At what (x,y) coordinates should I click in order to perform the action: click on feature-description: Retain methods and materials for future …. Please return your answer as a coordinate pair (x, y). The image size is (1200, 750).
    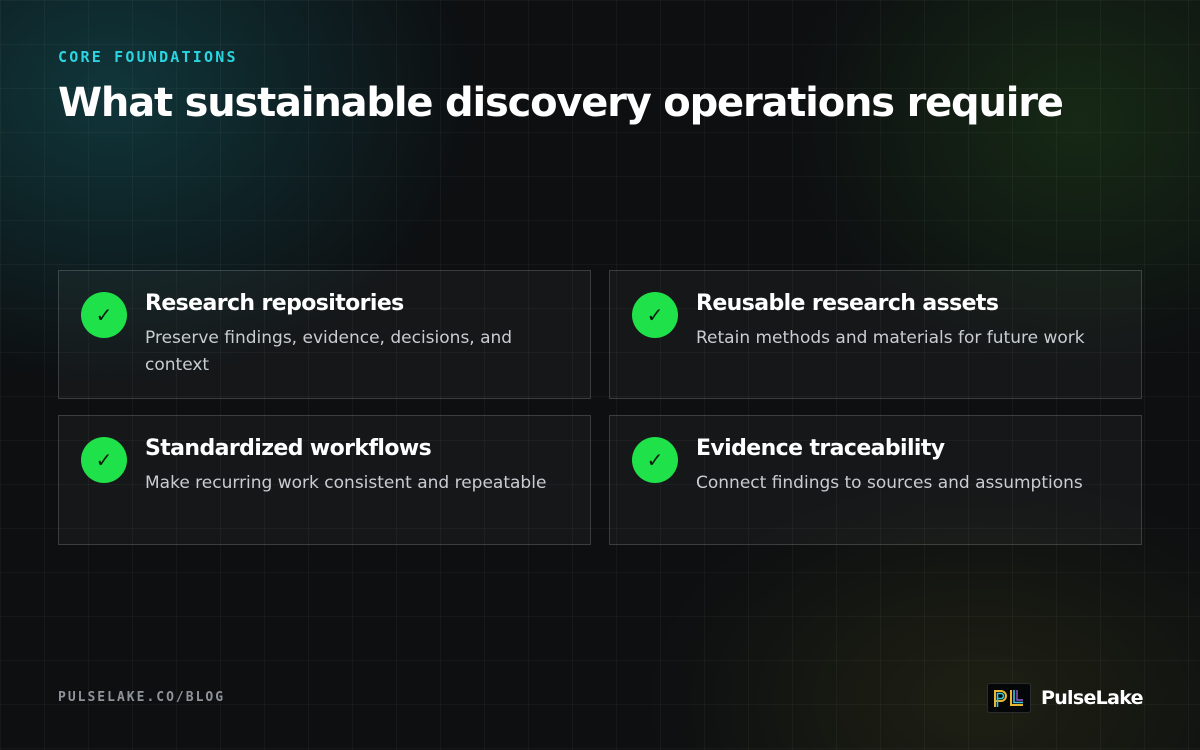
    Looking at the image, I should click on (890, 338).